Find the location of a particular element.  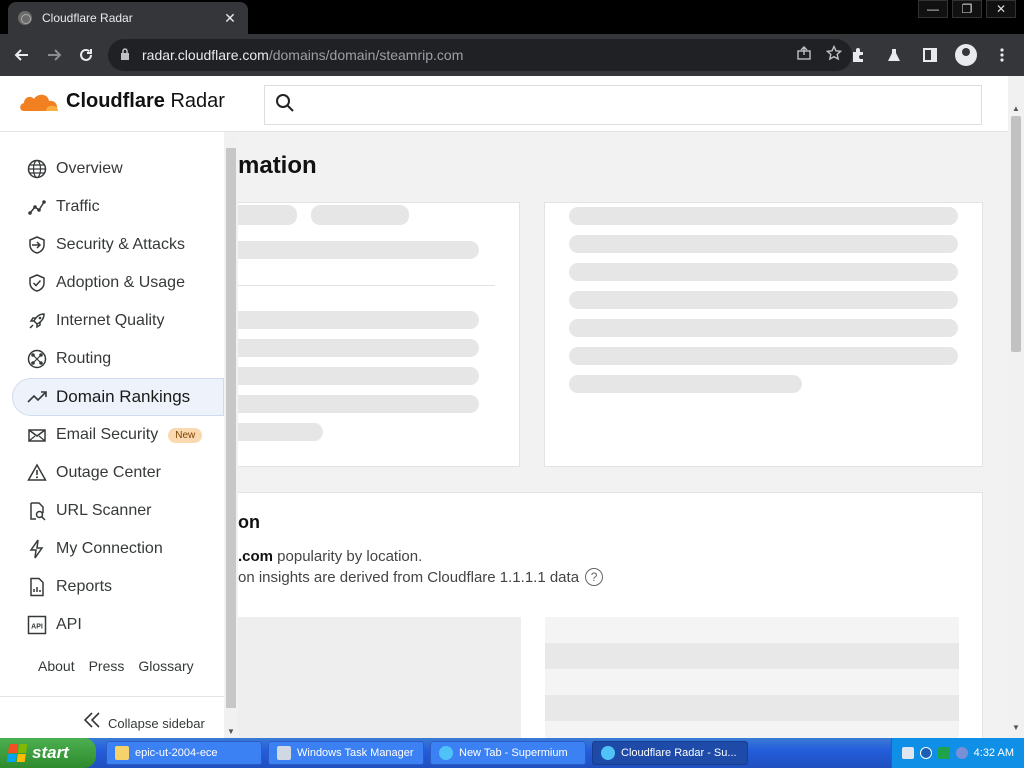

taskbar-item-task-manager: Windows Task Manager is located at coordinates (346, 753).